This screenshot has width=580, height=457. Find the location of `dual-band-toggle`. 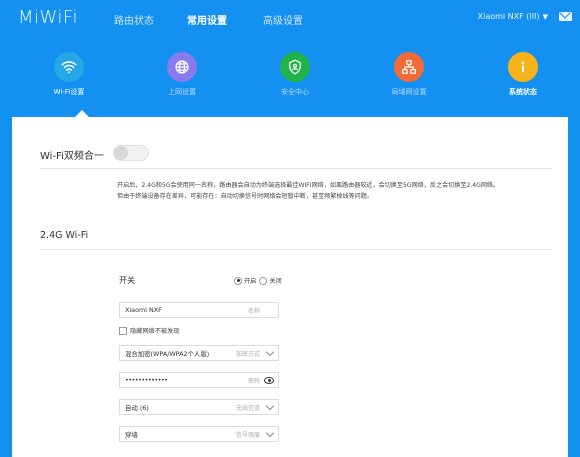

dual-band-toggle is located at coordinates (131, 153).